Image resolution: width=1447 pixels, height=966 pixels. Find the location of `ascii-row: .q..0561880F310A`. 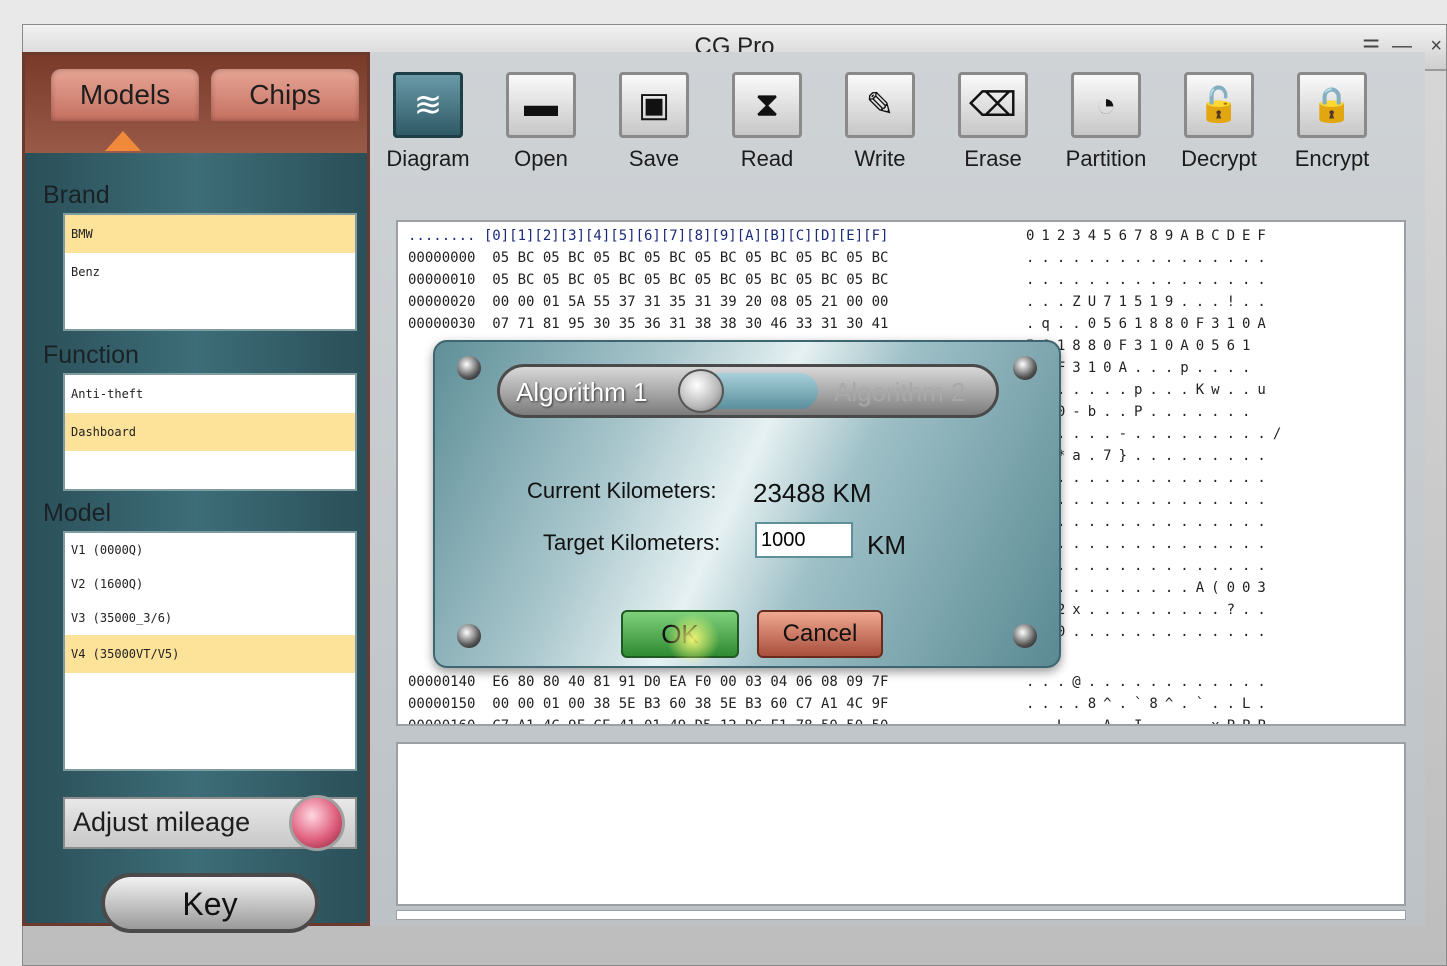

ascii-row: .q..0561880F310A is located at coordinates (1149, 324).